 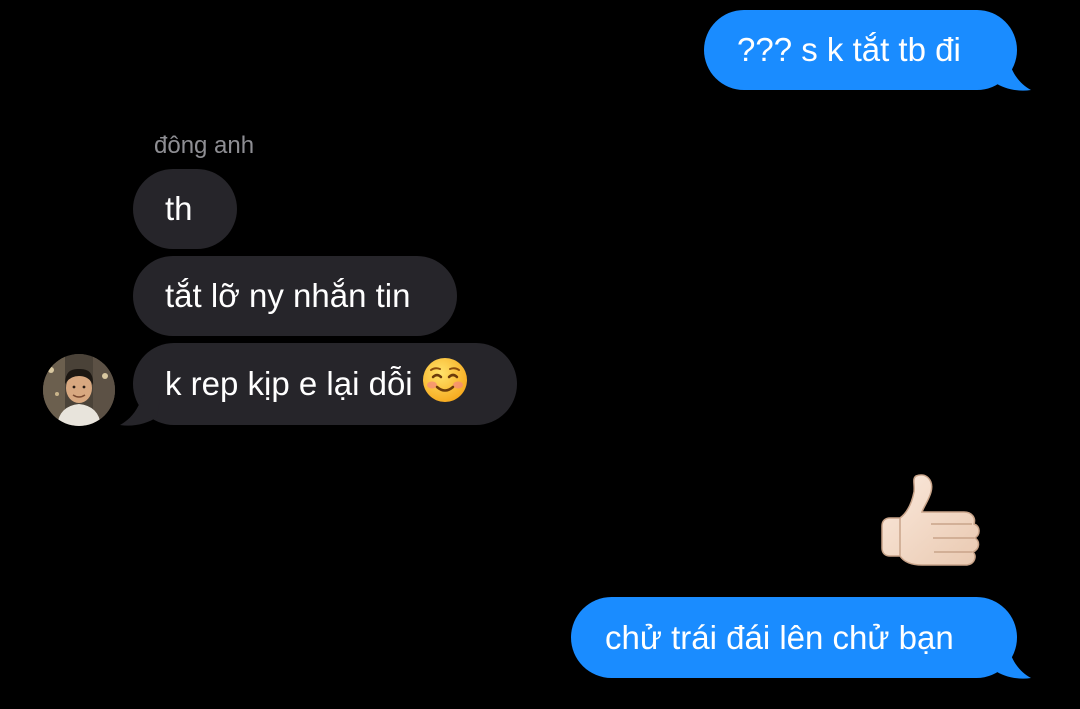 I want to click on message-text: k rep kịp e lại dỗi, so click(x=289, y=383).